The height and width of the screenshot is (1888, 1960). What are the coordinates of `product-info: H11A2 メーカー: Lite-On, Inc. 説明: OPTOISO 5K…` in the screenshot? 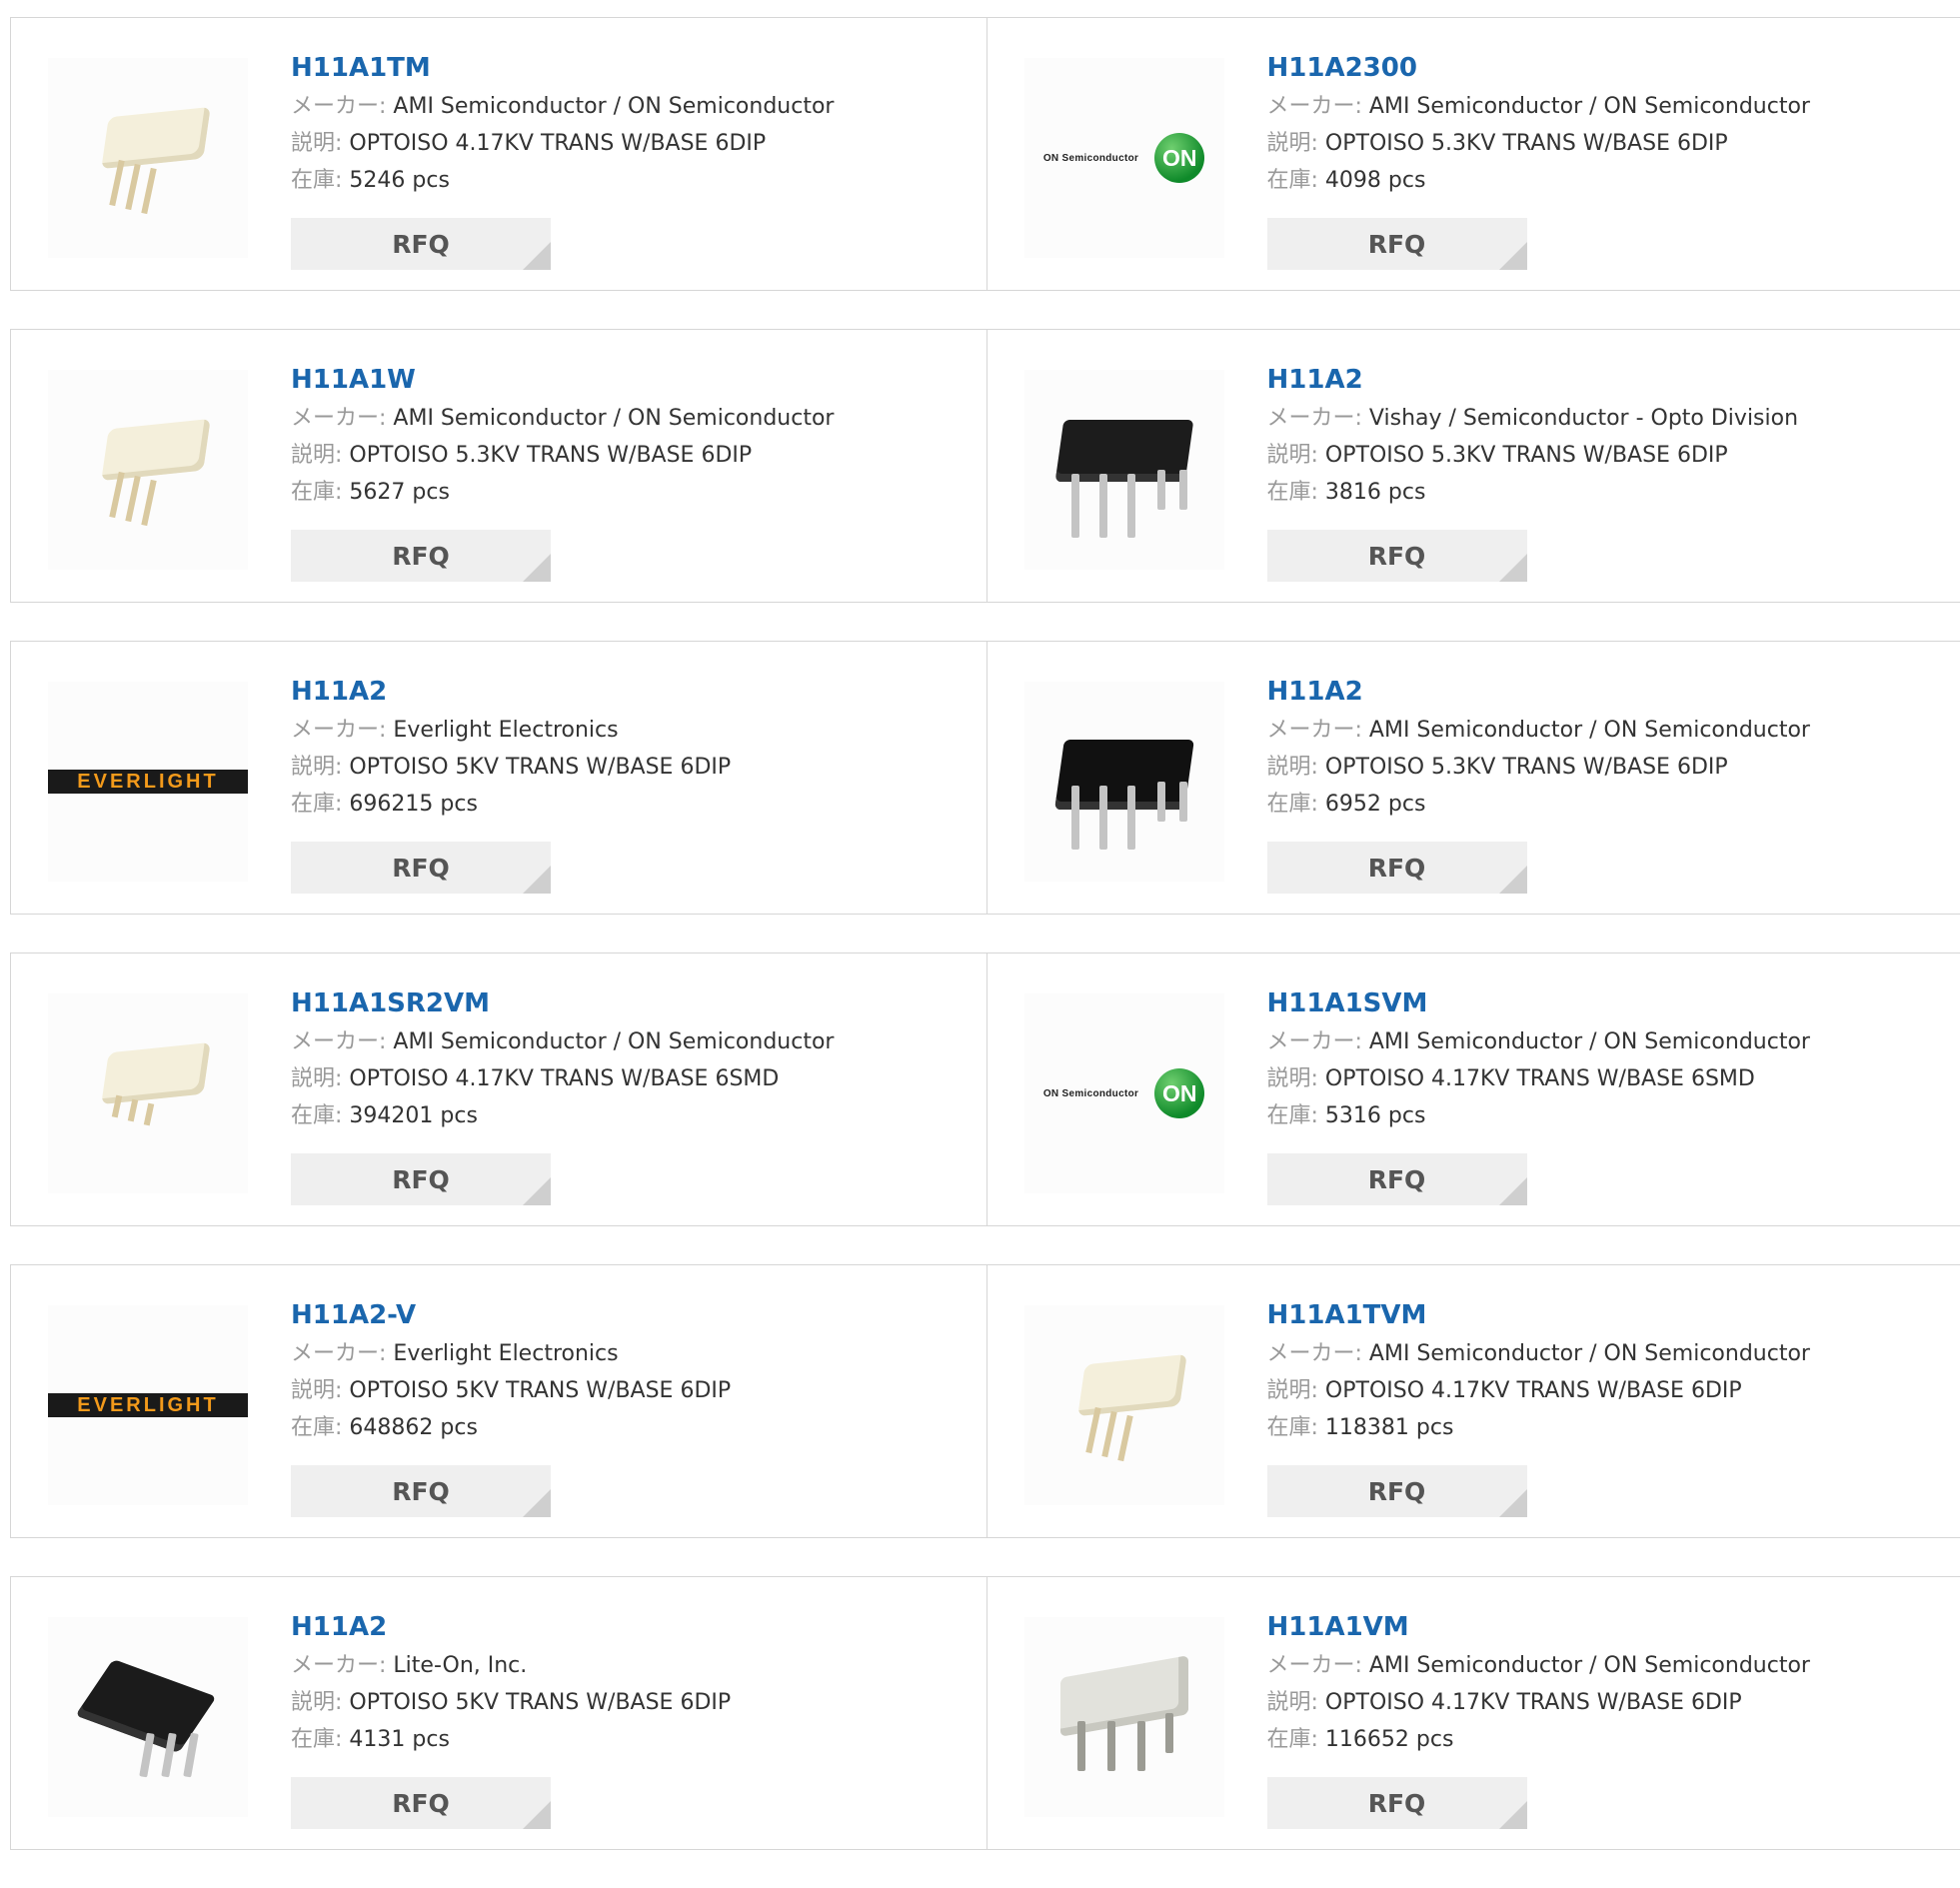 It's located at (511, 1682).